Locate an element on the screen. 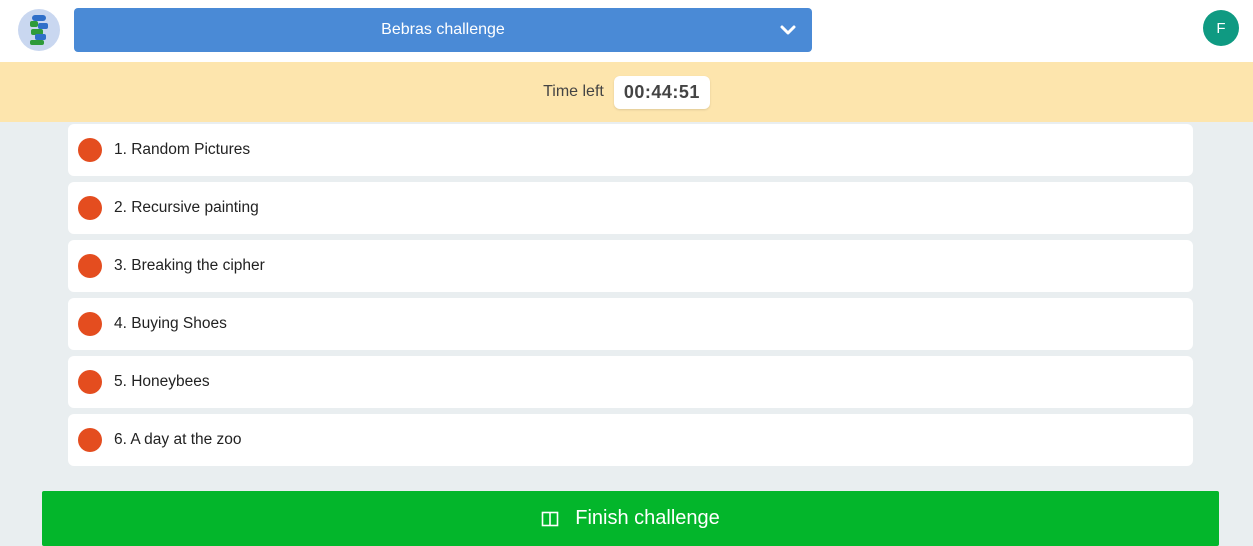 The width and height of the screenshot is (1253, 546). task-label: 3. Breaking the cipher is located at coordinates (189, 265).